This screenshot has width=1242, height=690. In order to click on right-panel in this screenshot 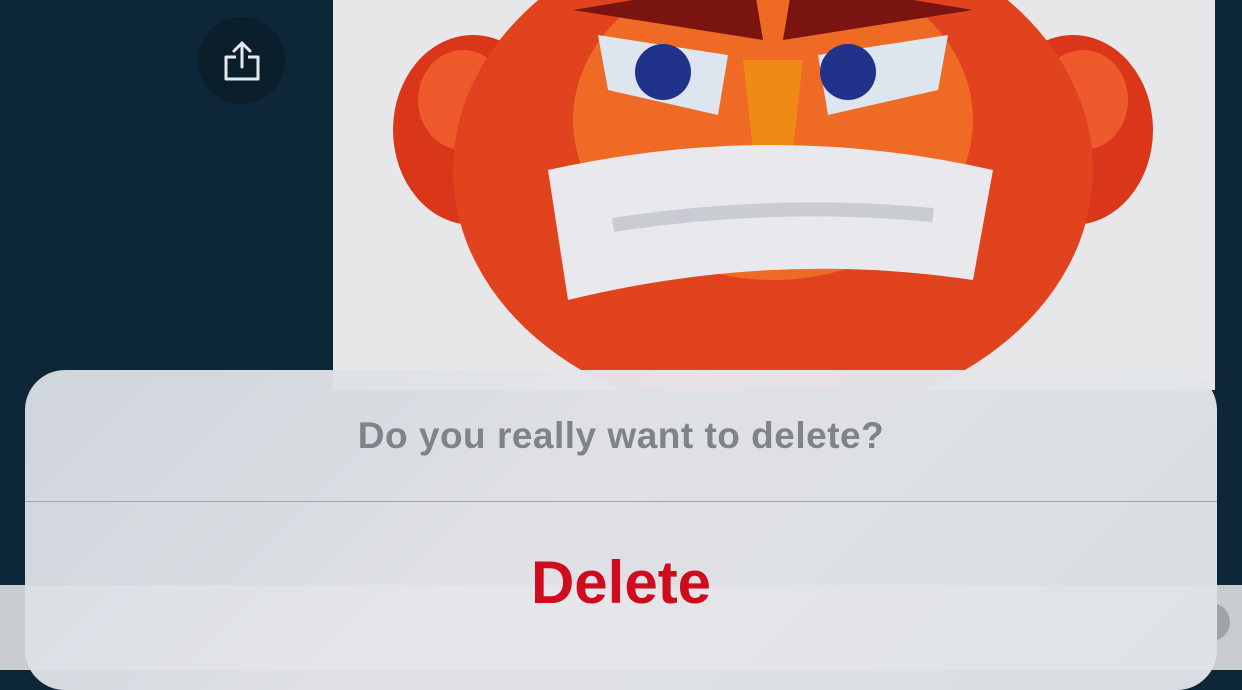, I will do `click(1228, 295)`.